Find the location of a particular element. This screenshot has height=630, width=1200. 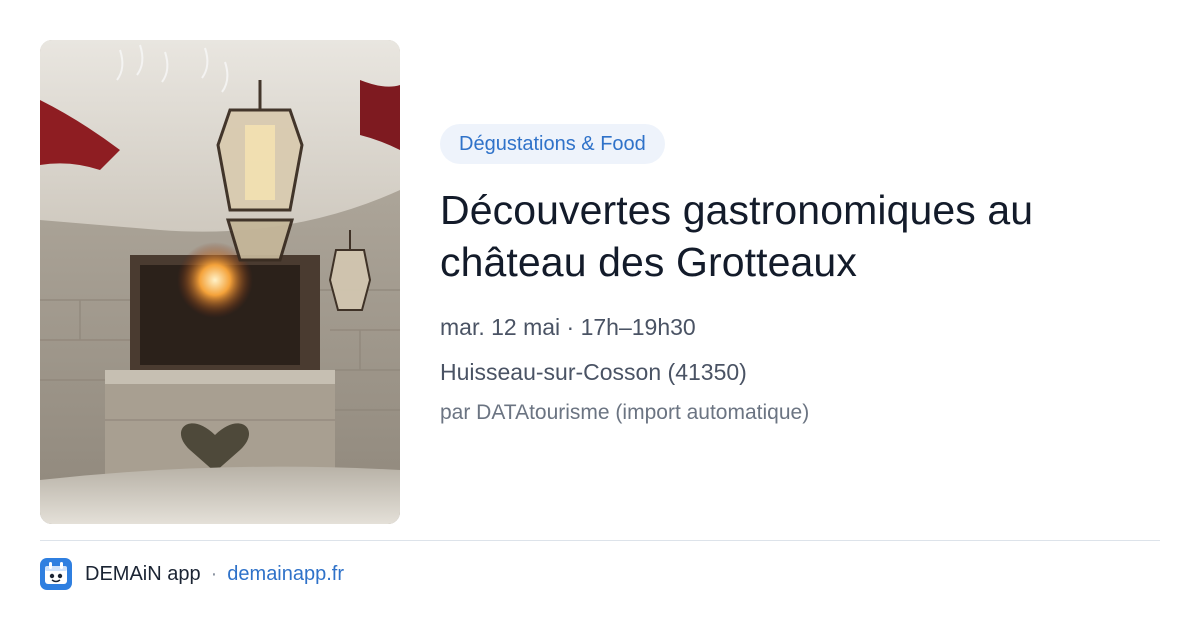

app-domain-link: demainapp.fr is located at coordinates (285, 574).